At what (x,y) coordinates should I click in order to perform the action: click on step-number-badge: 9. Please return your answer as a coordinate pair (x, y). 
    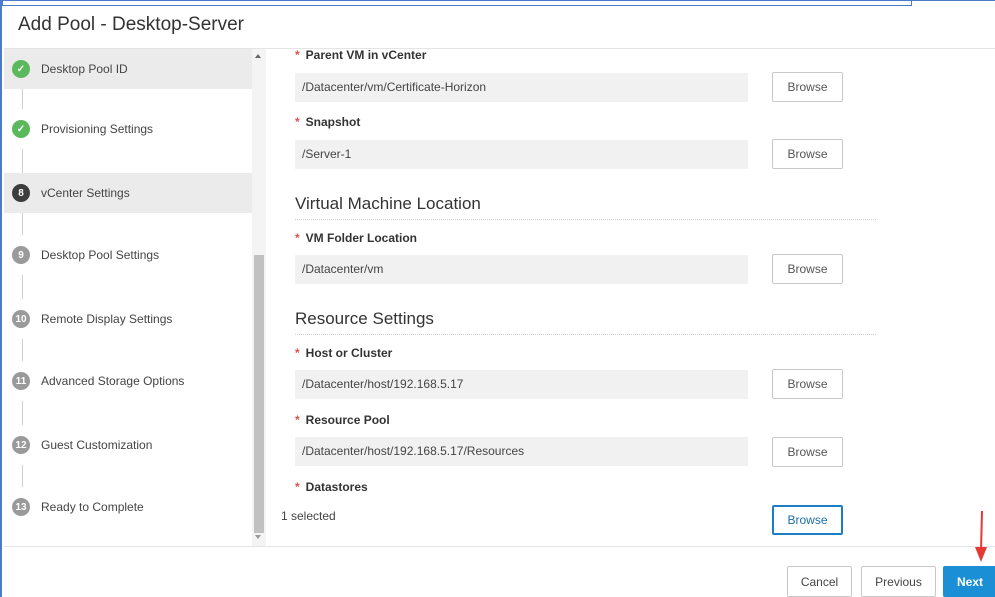
    Looking at the image, I should click on (21, 255).